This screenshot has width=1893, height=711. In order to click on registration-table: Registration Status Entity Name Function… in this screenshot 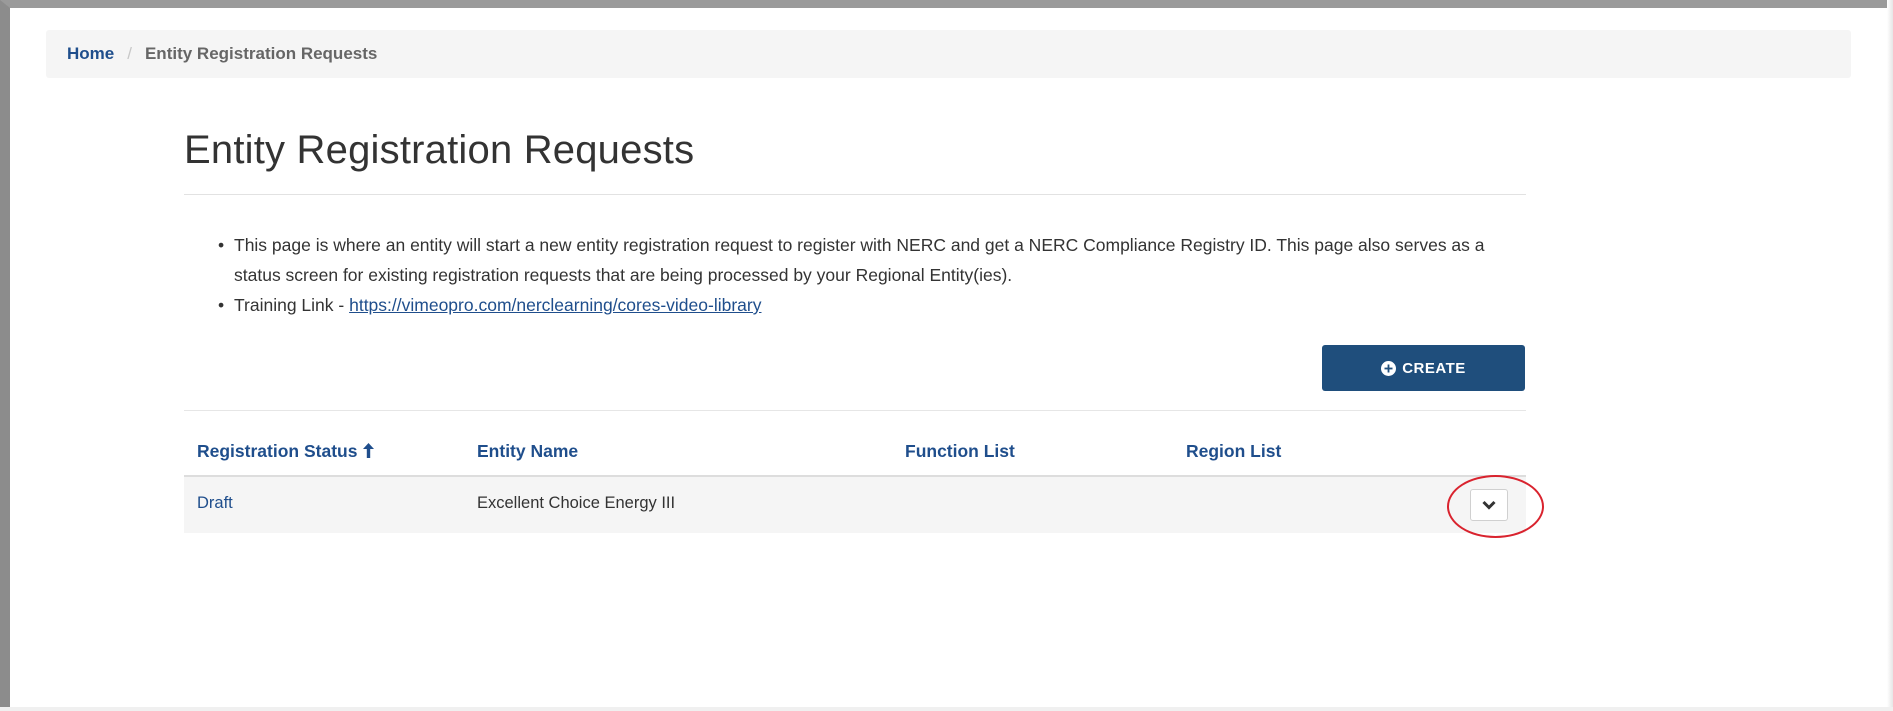, I will do `click(855, 482)`.